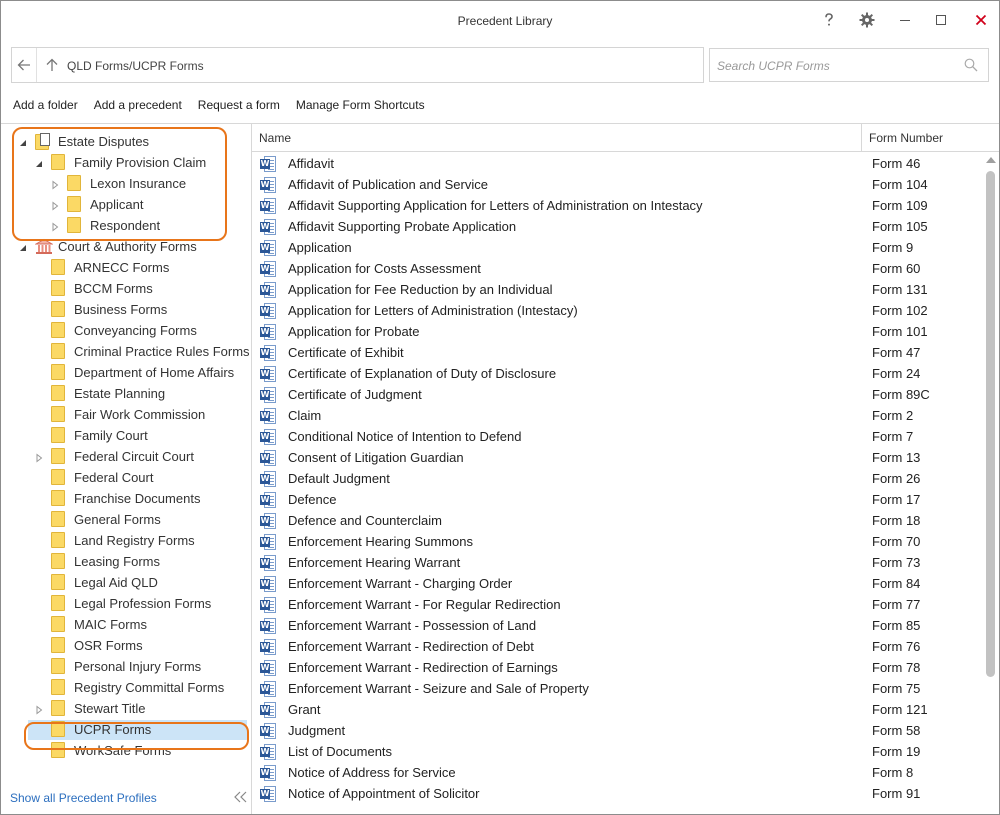 The width and height of the screenshot is (1000, 815). I want to click on tree-item: OSR Forms, so click(126, 645).